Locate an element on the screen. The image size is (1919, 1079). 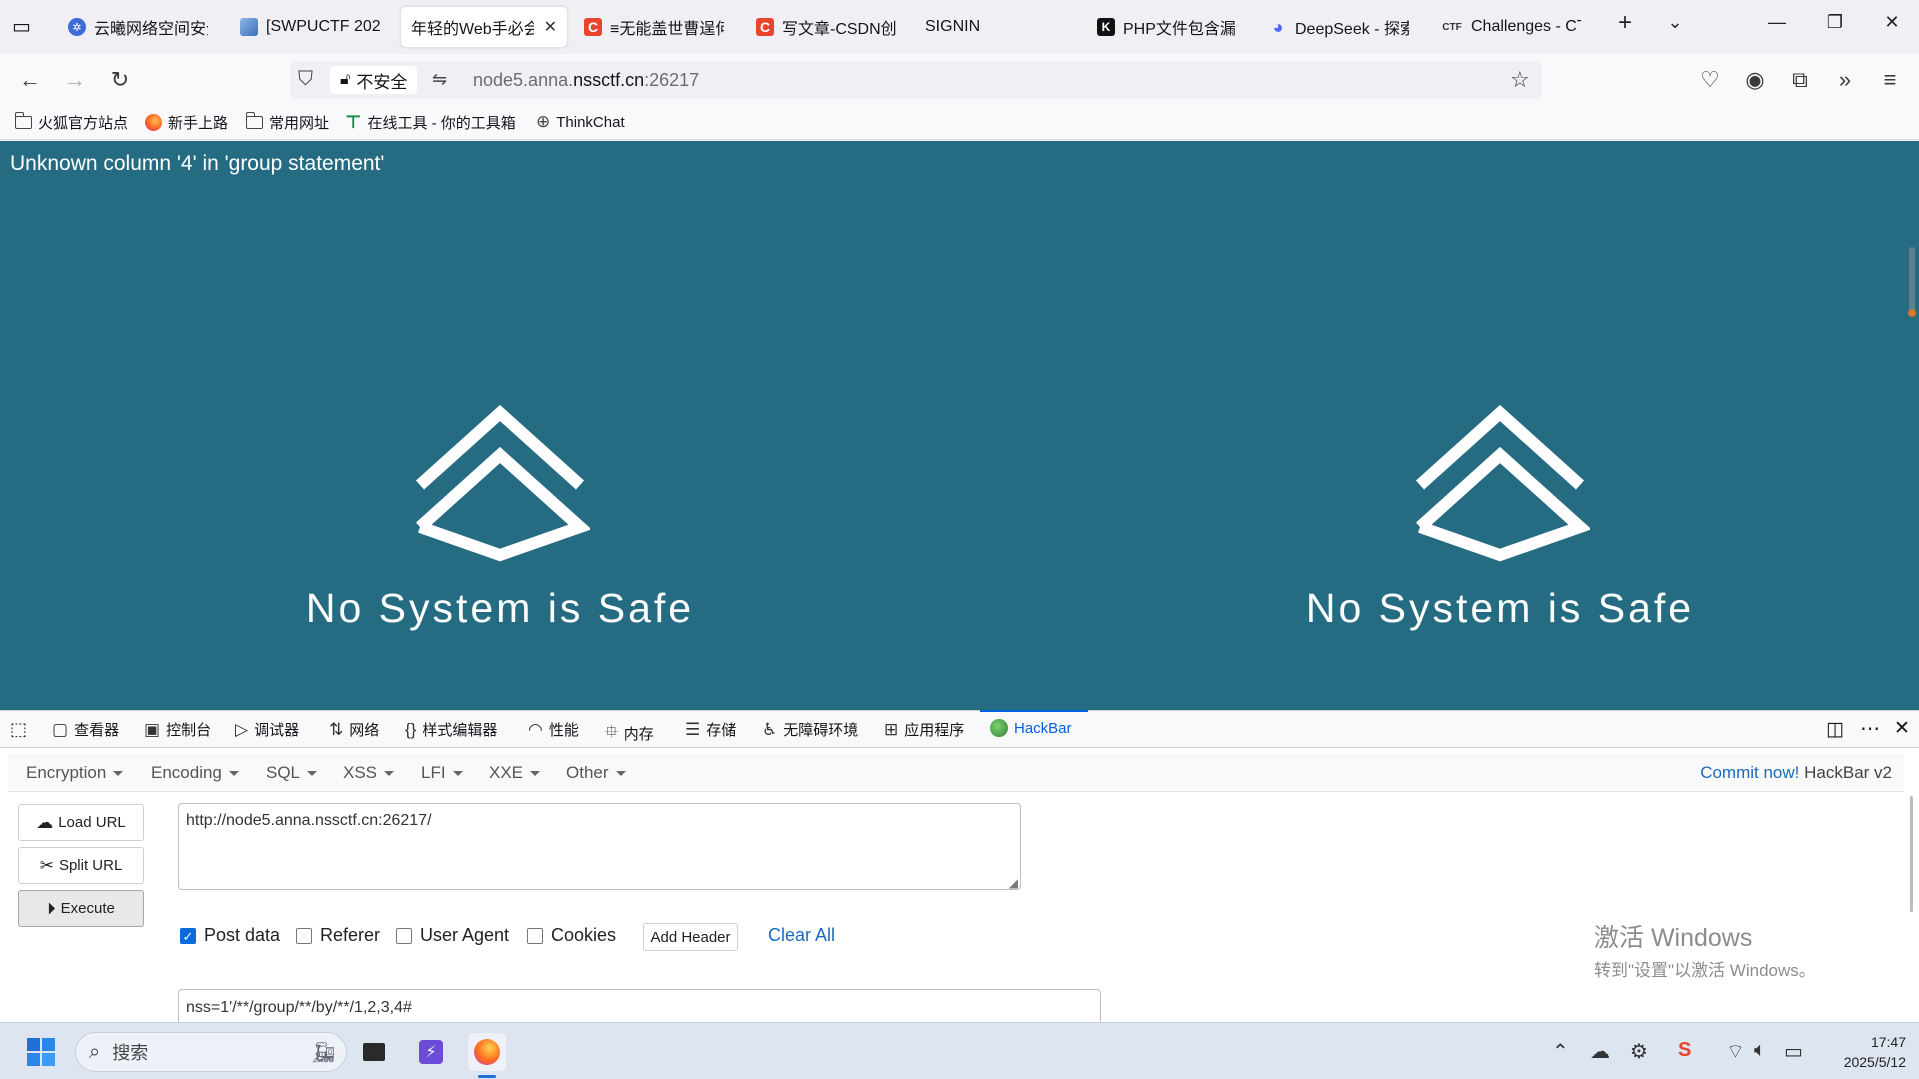
inspector-icon: ▢ is located at coordinates (60, 729).